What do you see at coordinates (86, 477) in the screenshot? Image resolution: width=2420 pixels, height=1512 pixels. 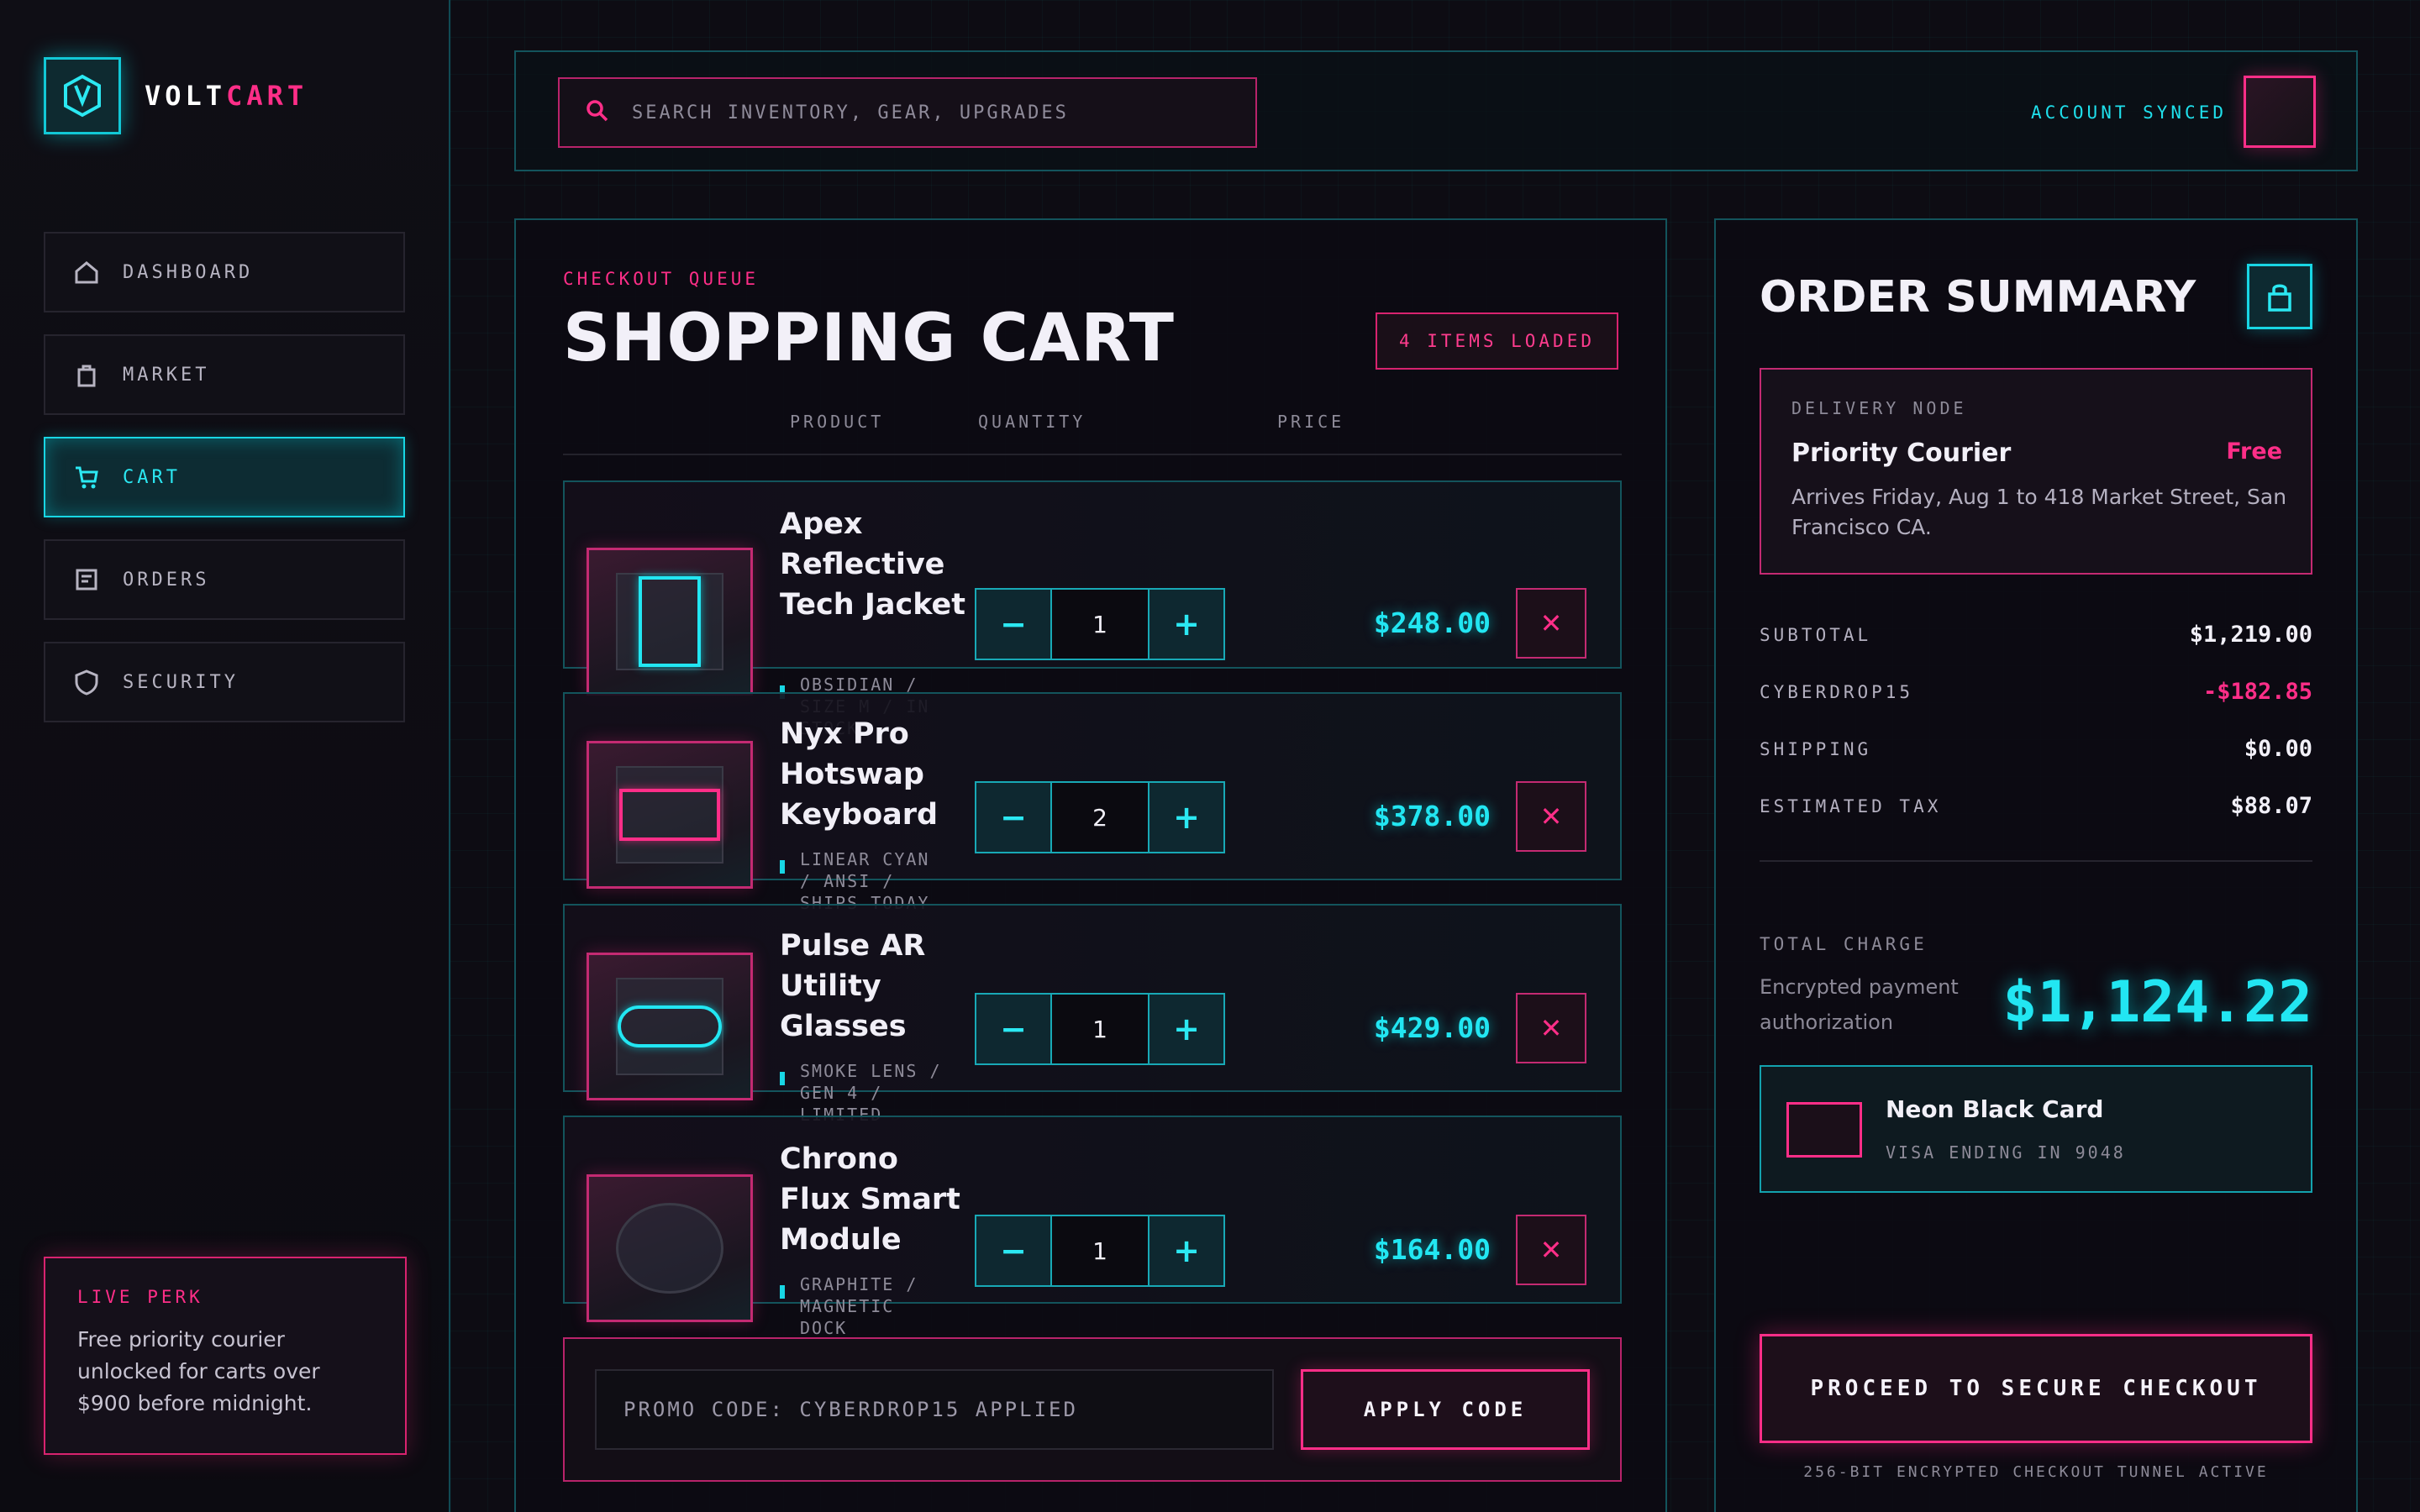 I see `cart-icon` at bounding box center [86, 477].